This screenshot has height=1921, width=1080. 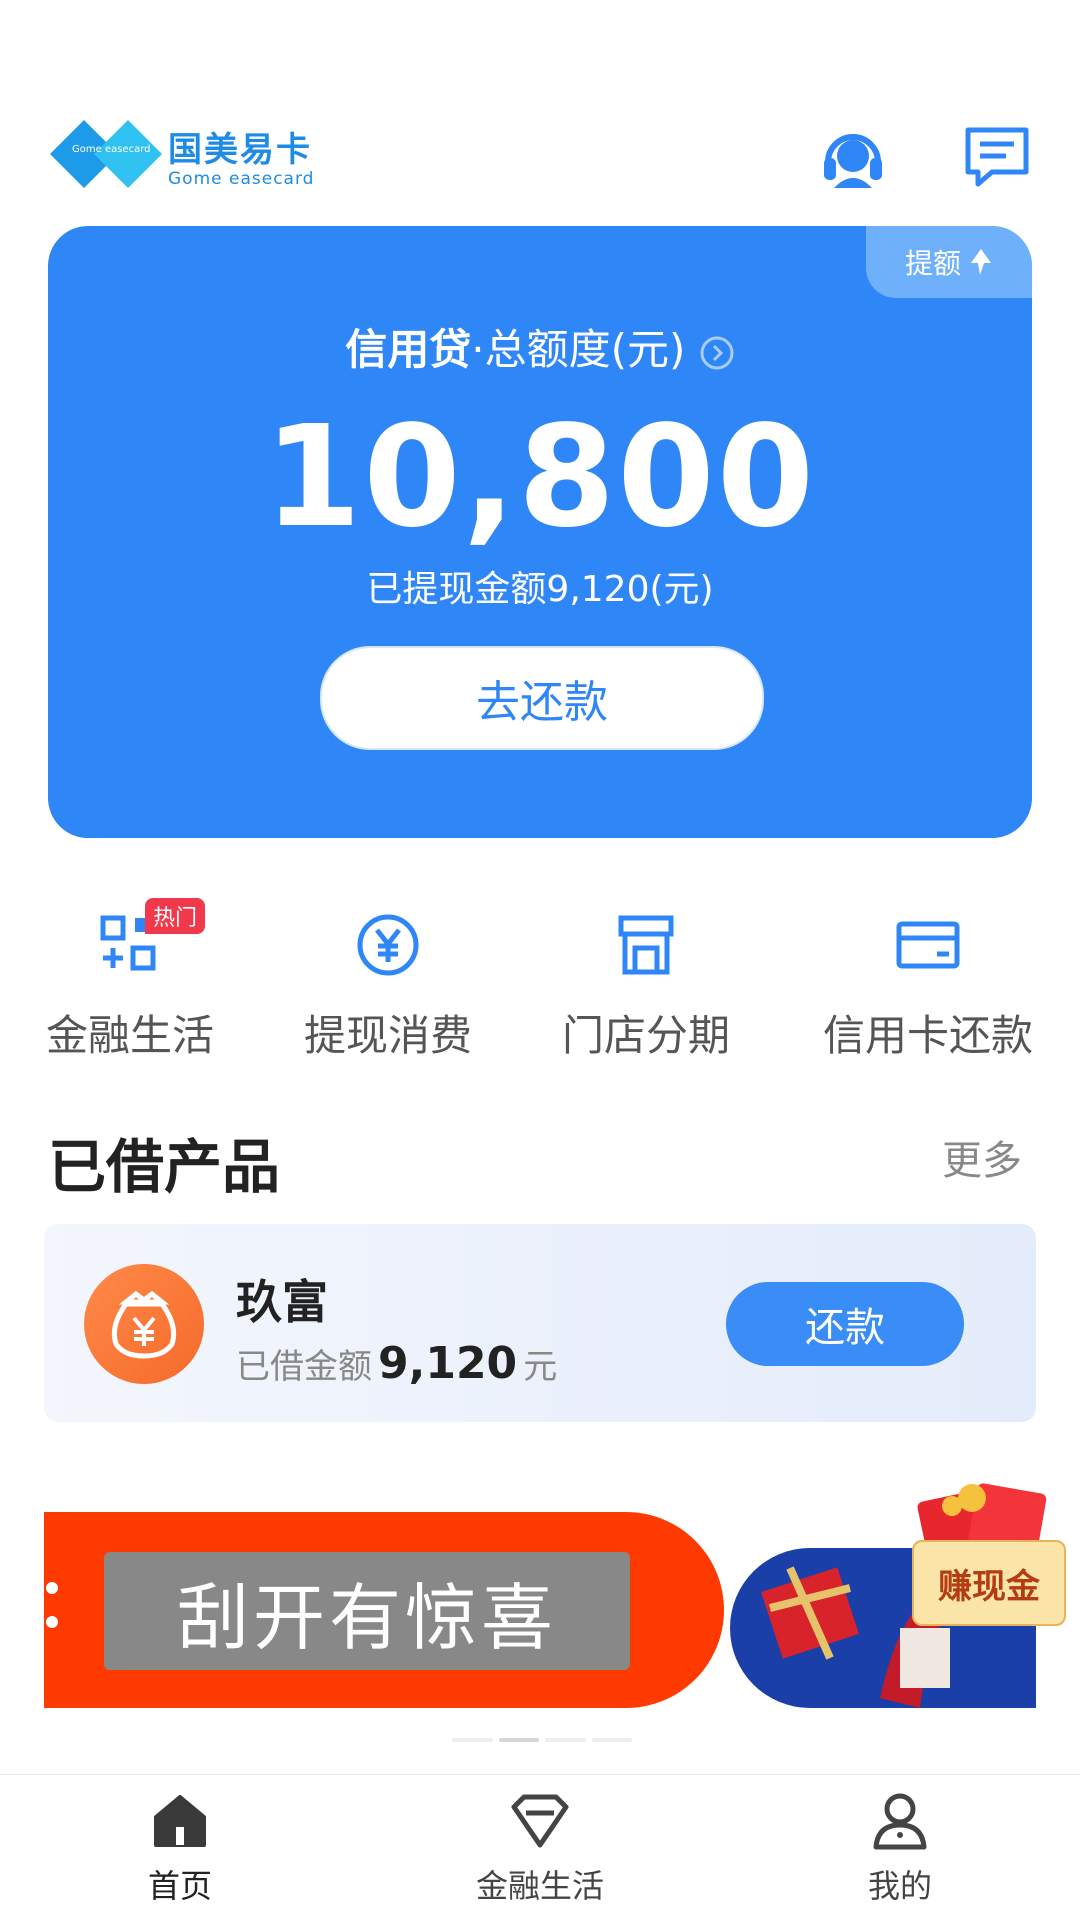 What do you see at coordinates (388, 986) in the screenshot?
I see `quick-action-withdraw: 提现消费` at bounding box center [388, 986].